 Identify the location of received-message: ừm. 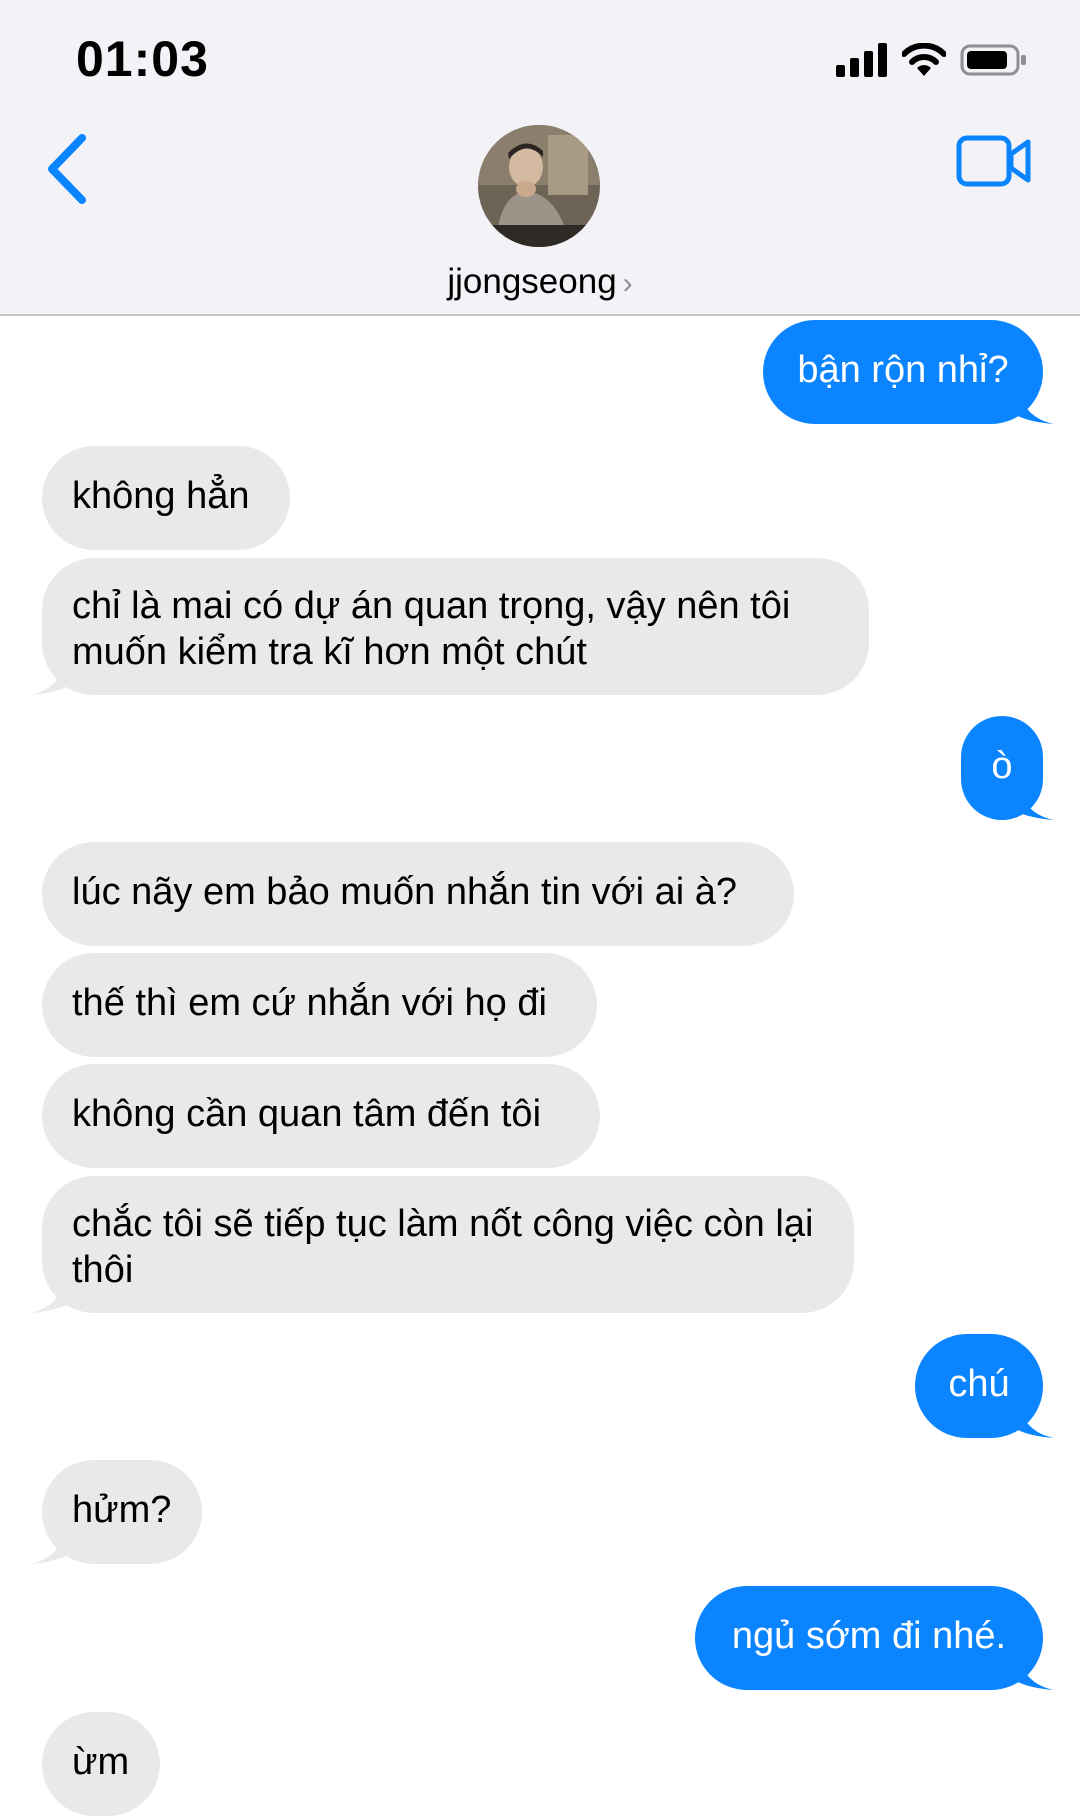
(101, 1764).